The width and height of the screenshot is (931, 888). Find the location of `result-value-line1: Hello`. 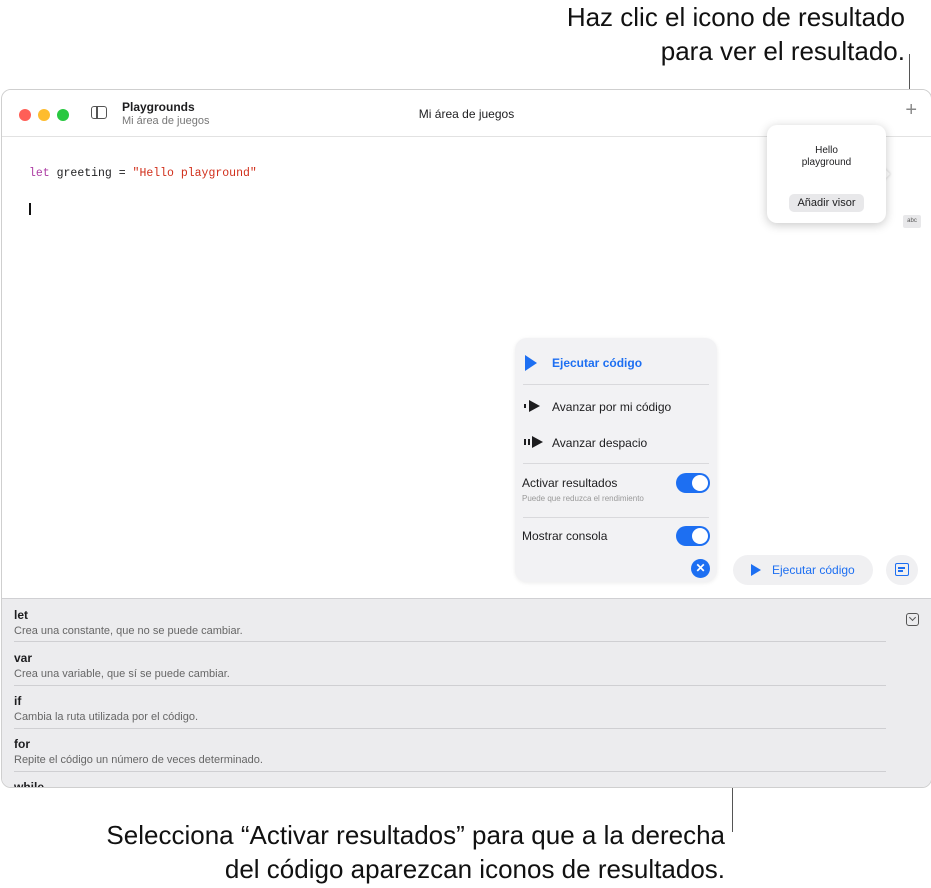

result-value-line1: Hello is located at coordinates (826, 150).